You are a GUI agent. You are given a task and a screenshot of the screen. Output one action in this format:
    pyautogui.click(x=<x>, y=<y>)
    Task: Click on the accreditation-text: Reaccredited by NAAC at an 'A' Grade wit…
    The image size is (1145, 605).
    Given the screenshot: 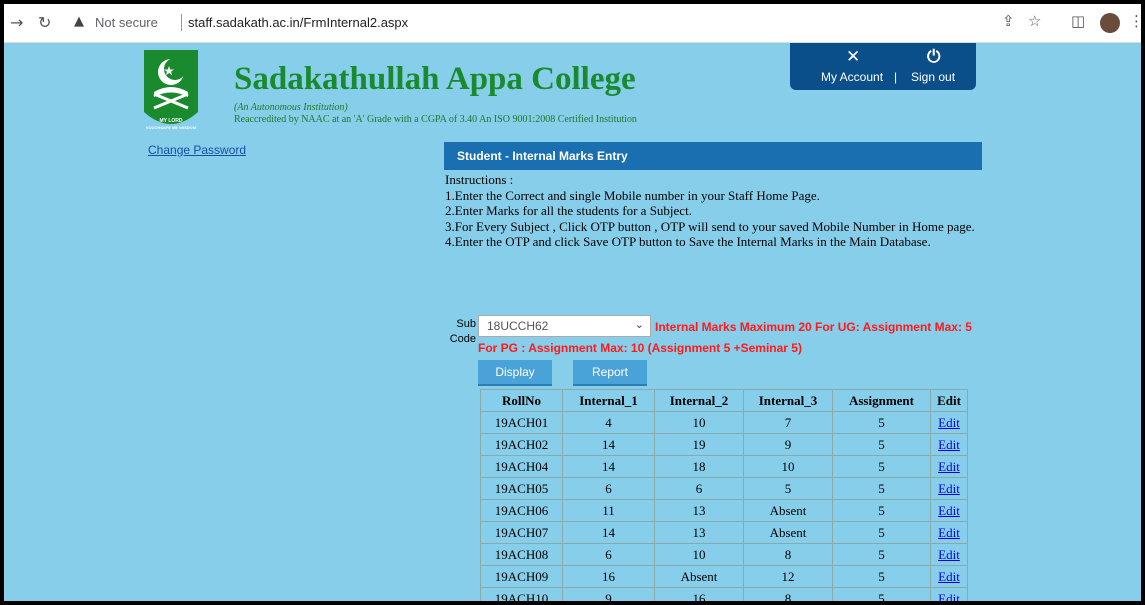 What is the action you would take?
    pyautogui.click(x=435, y=119)
    